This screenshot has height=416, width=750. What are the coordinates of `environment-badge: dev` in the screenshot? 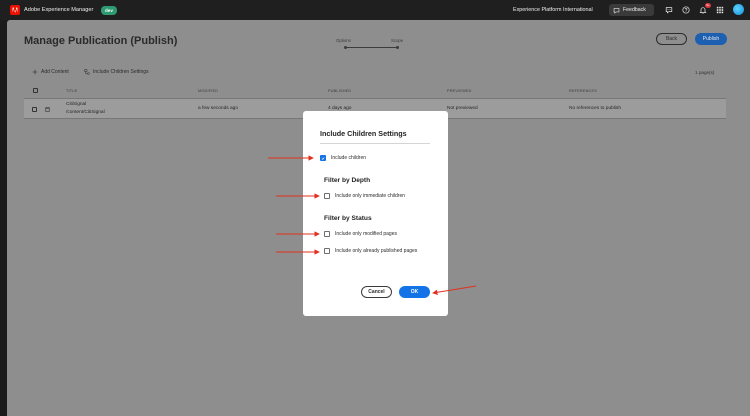 It's located at (109, 10).